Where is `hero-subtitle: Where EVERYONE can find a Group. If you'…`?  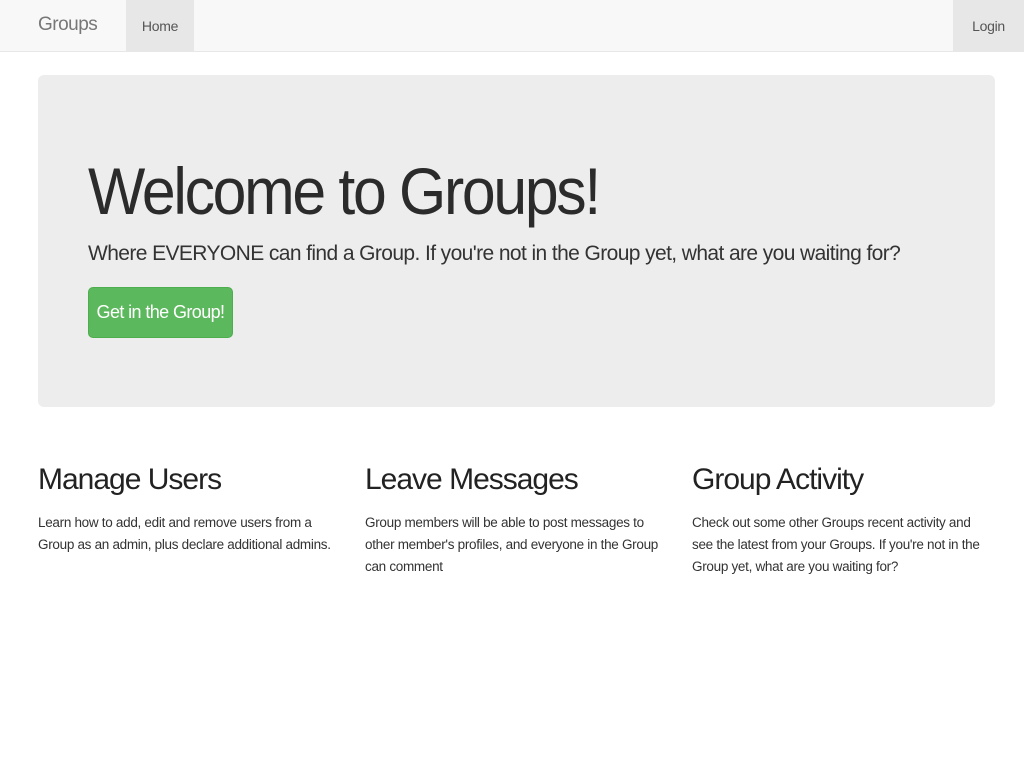 hero-subtitle: Where EVERYONE can find a Group. If you'… is located at coordinates (494, 253).